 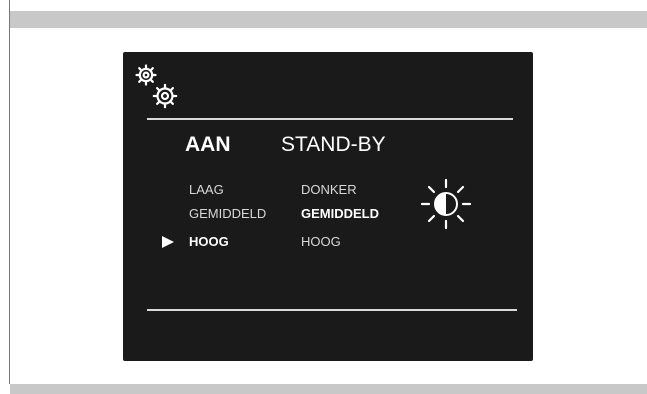 What do you see at coordinates (9, 192) in the screenshot?
I see `left-frame-rule` at bounding box center [9, 192].